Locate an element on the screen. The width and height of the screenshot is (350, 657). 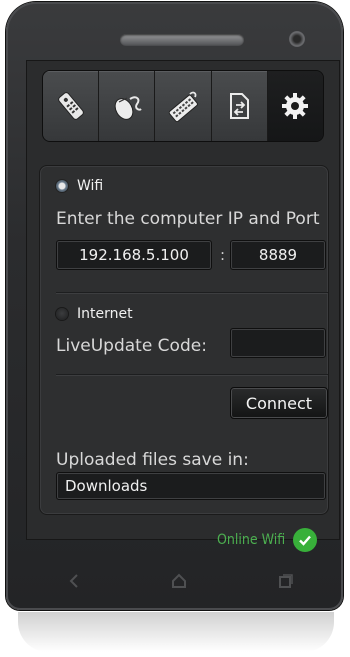
upload-folder-field: Downloads is located at coordinates (191, 486).